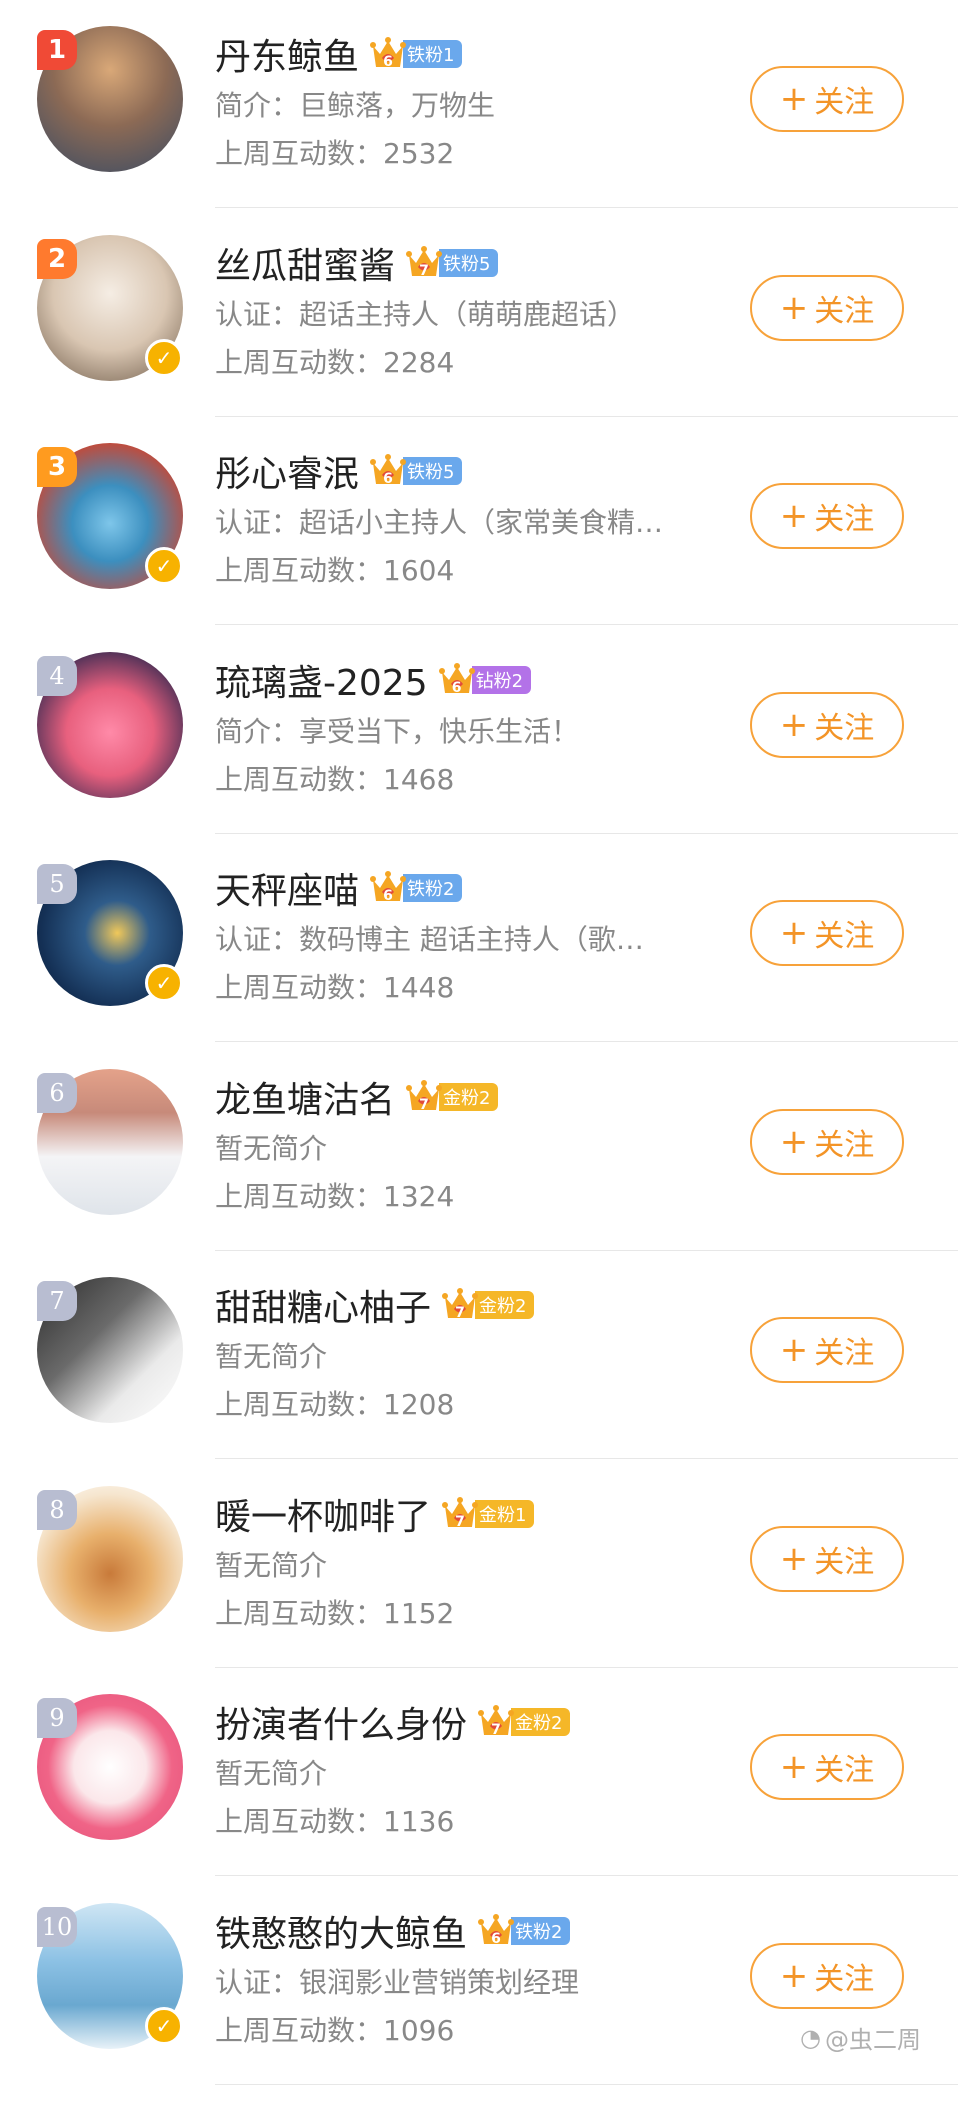  I want to click on avatar: 6, so click(110, 1141).